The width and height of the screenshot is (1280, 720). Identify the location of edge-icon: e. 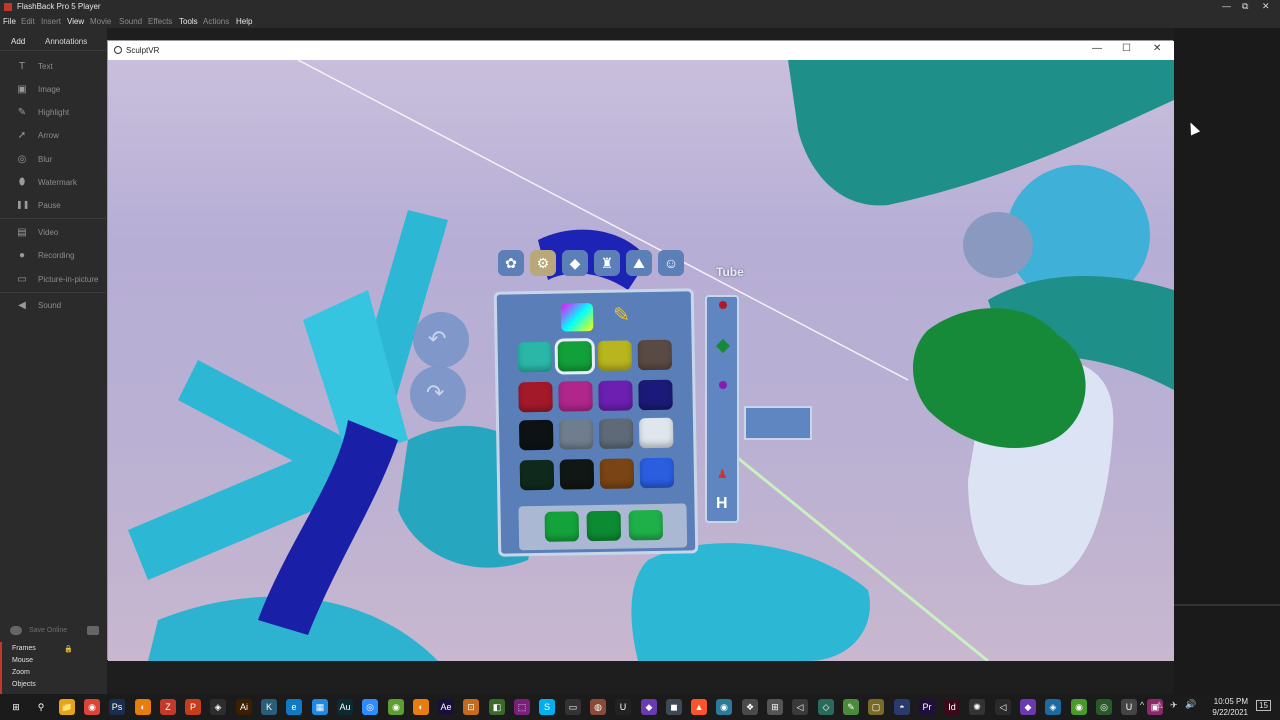
(294, 707).